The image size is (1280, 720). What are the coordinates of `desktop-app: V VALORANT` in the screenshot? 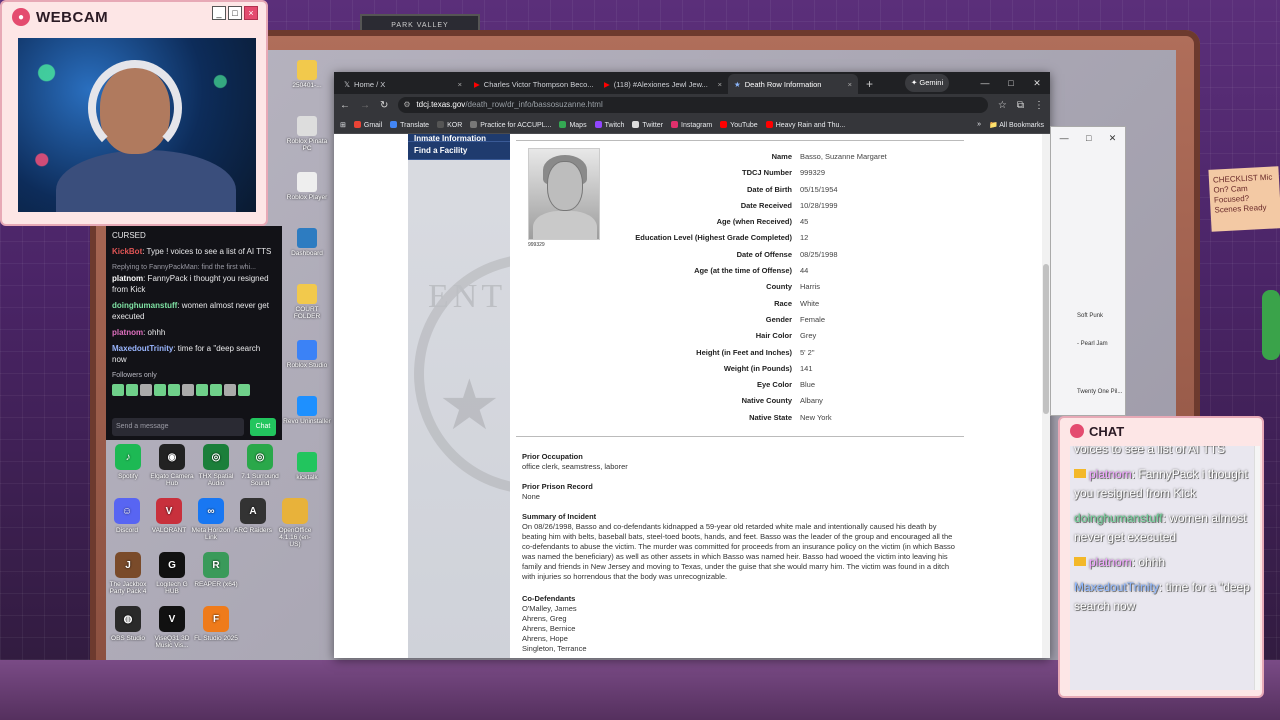 It's located at (169, 523).